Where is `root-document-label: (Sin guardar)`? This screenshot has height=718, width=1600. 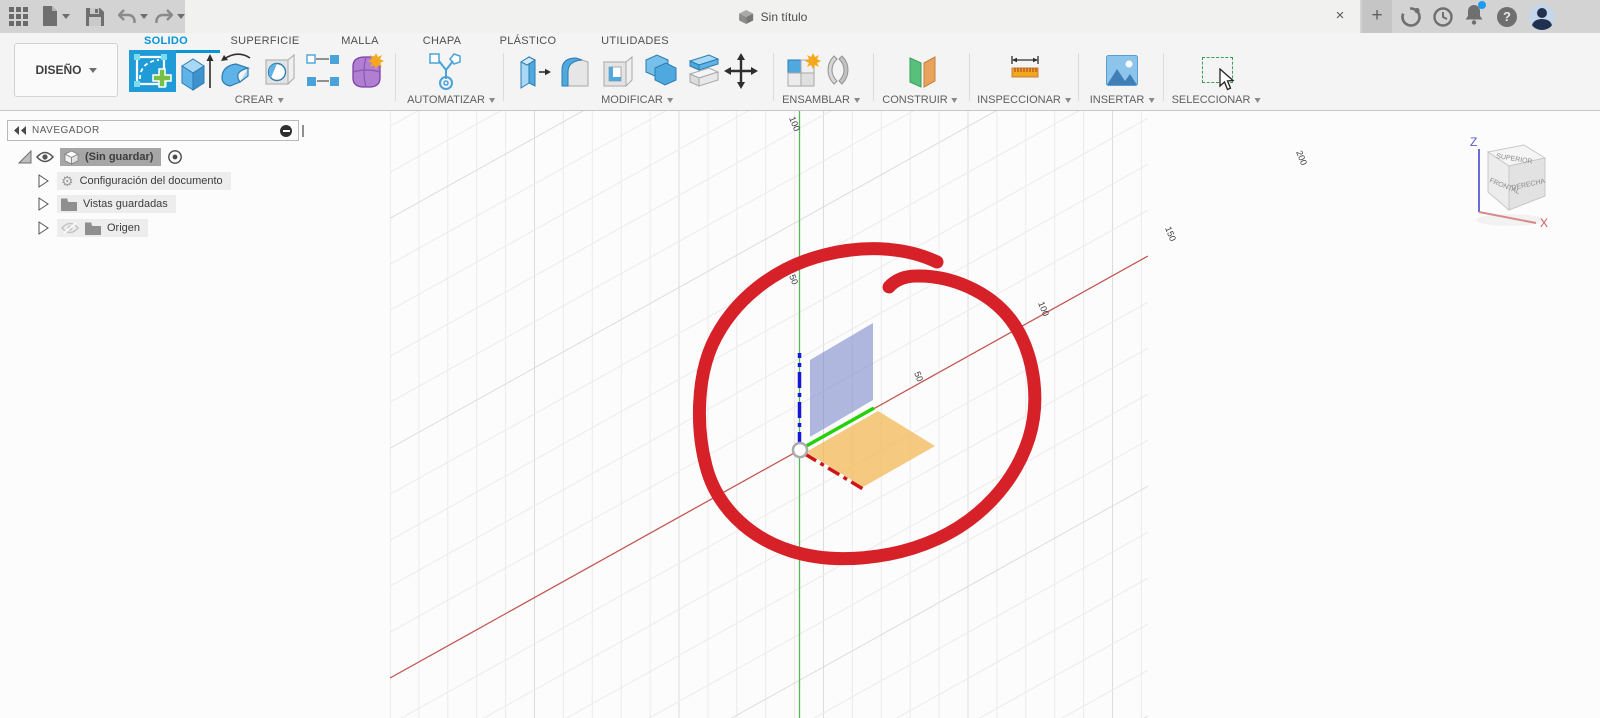
root-document-label: (Sin guardar) is located at coordinates (119, 157).